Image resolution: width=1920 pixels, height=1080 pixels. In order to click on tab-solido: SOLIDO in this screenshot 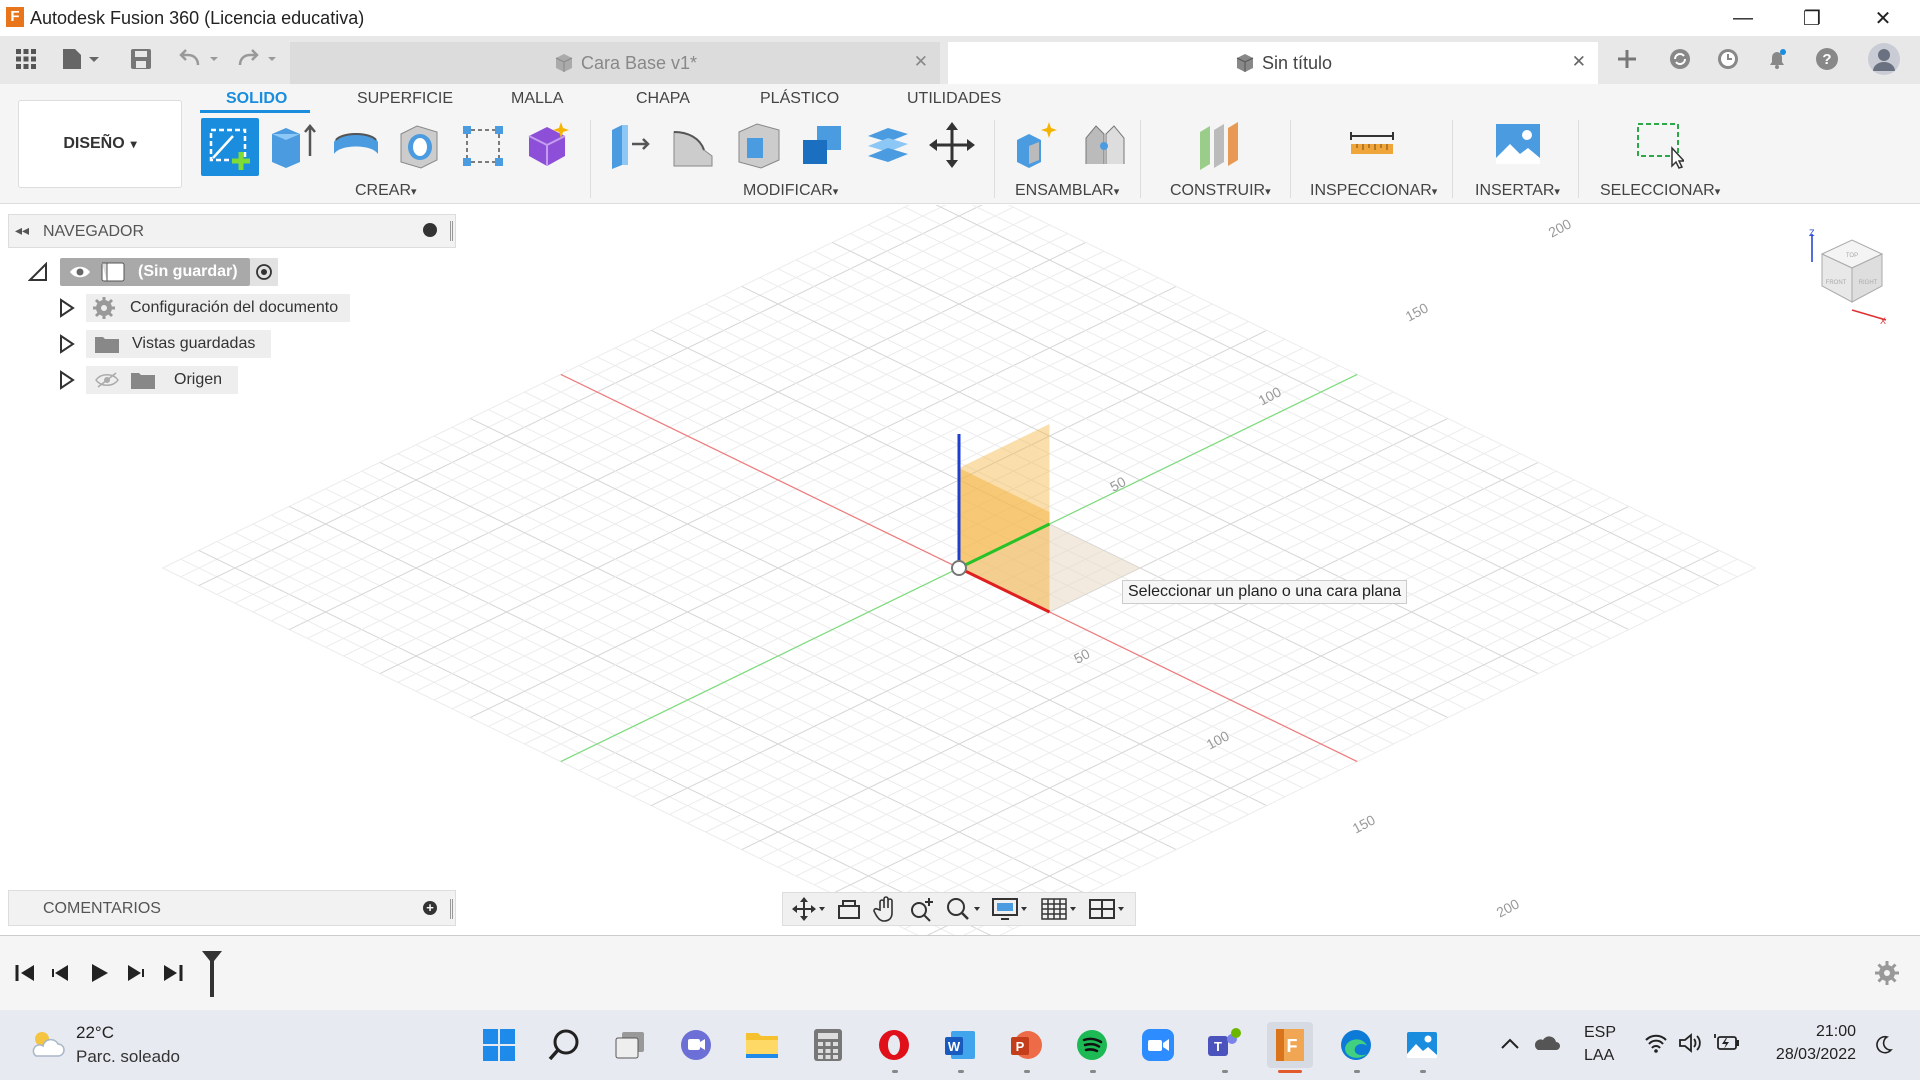, I will do `click(256, 99)`.